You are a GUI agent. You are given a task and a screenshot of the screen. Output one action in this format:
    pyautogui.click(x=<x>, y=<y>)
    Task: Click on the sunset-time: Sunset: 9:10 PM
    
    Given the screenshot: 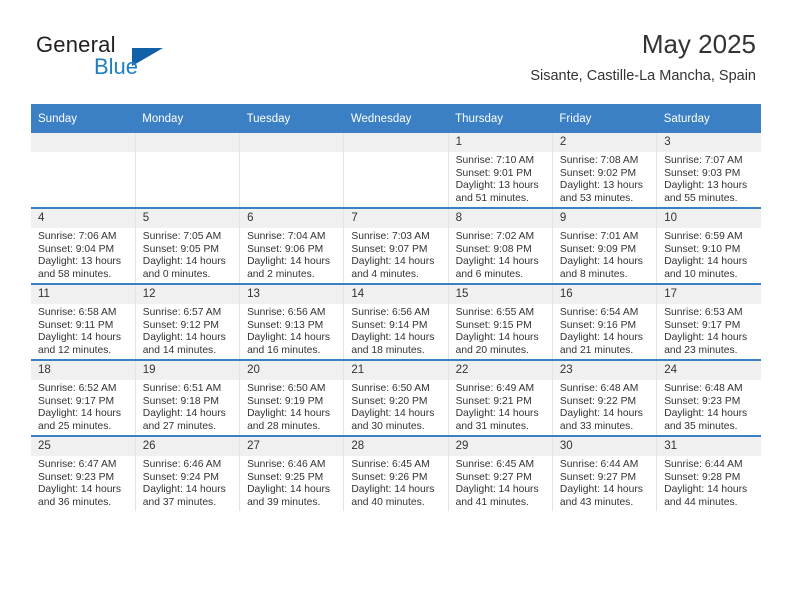 What is the action you would take?
    pyautogui.click(x=702, y=249)
    